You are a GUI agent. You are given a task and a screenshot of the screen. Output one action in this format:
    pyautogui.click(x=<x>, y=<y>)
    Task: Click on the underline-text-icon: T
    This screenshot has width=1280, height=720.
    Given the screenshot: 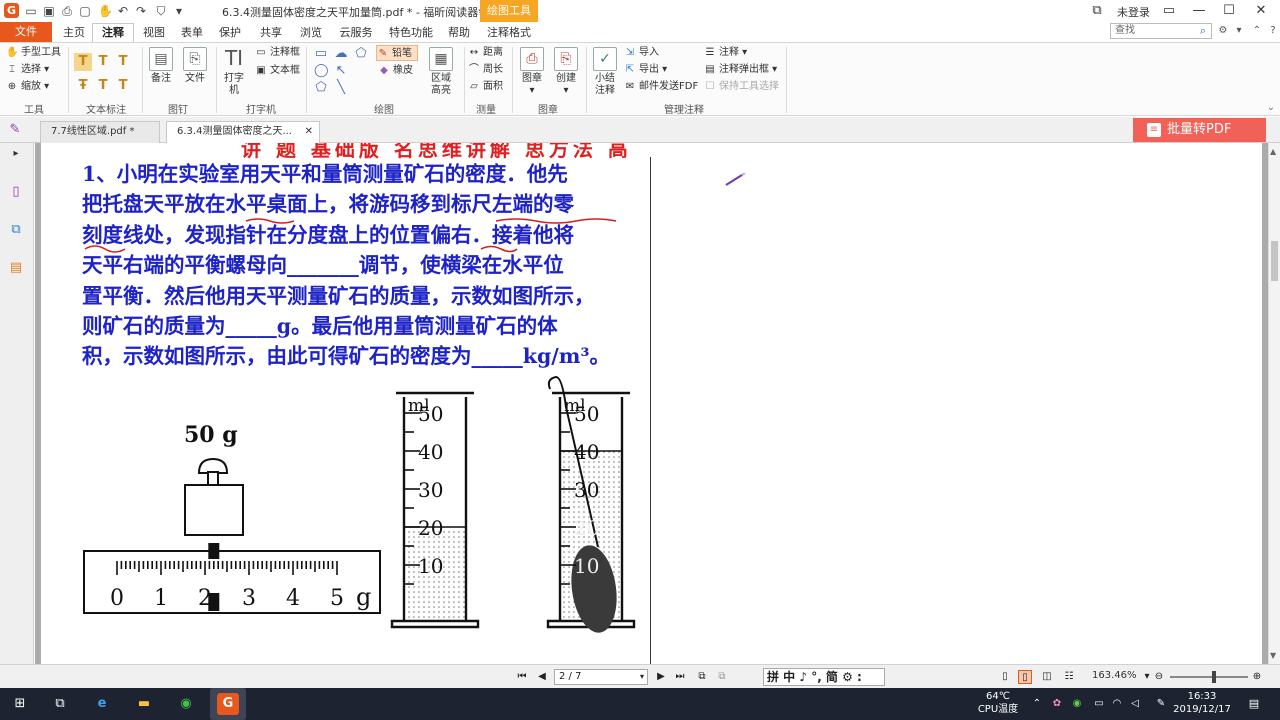 What is the action you would take?
    pyautogui.click(x=103, y=62)
    